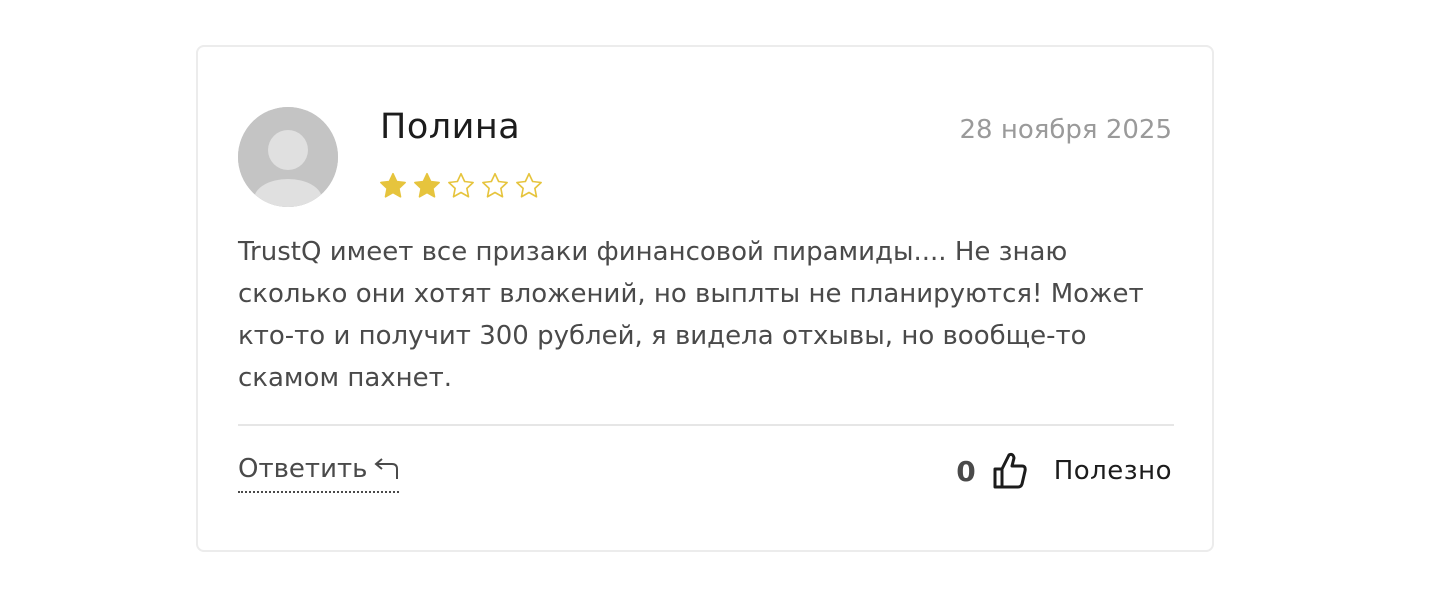 This screenshot has width=1440, height=616. Describe the element at coordinates (706, 425) in the screenshot. I see `divider` at that location.